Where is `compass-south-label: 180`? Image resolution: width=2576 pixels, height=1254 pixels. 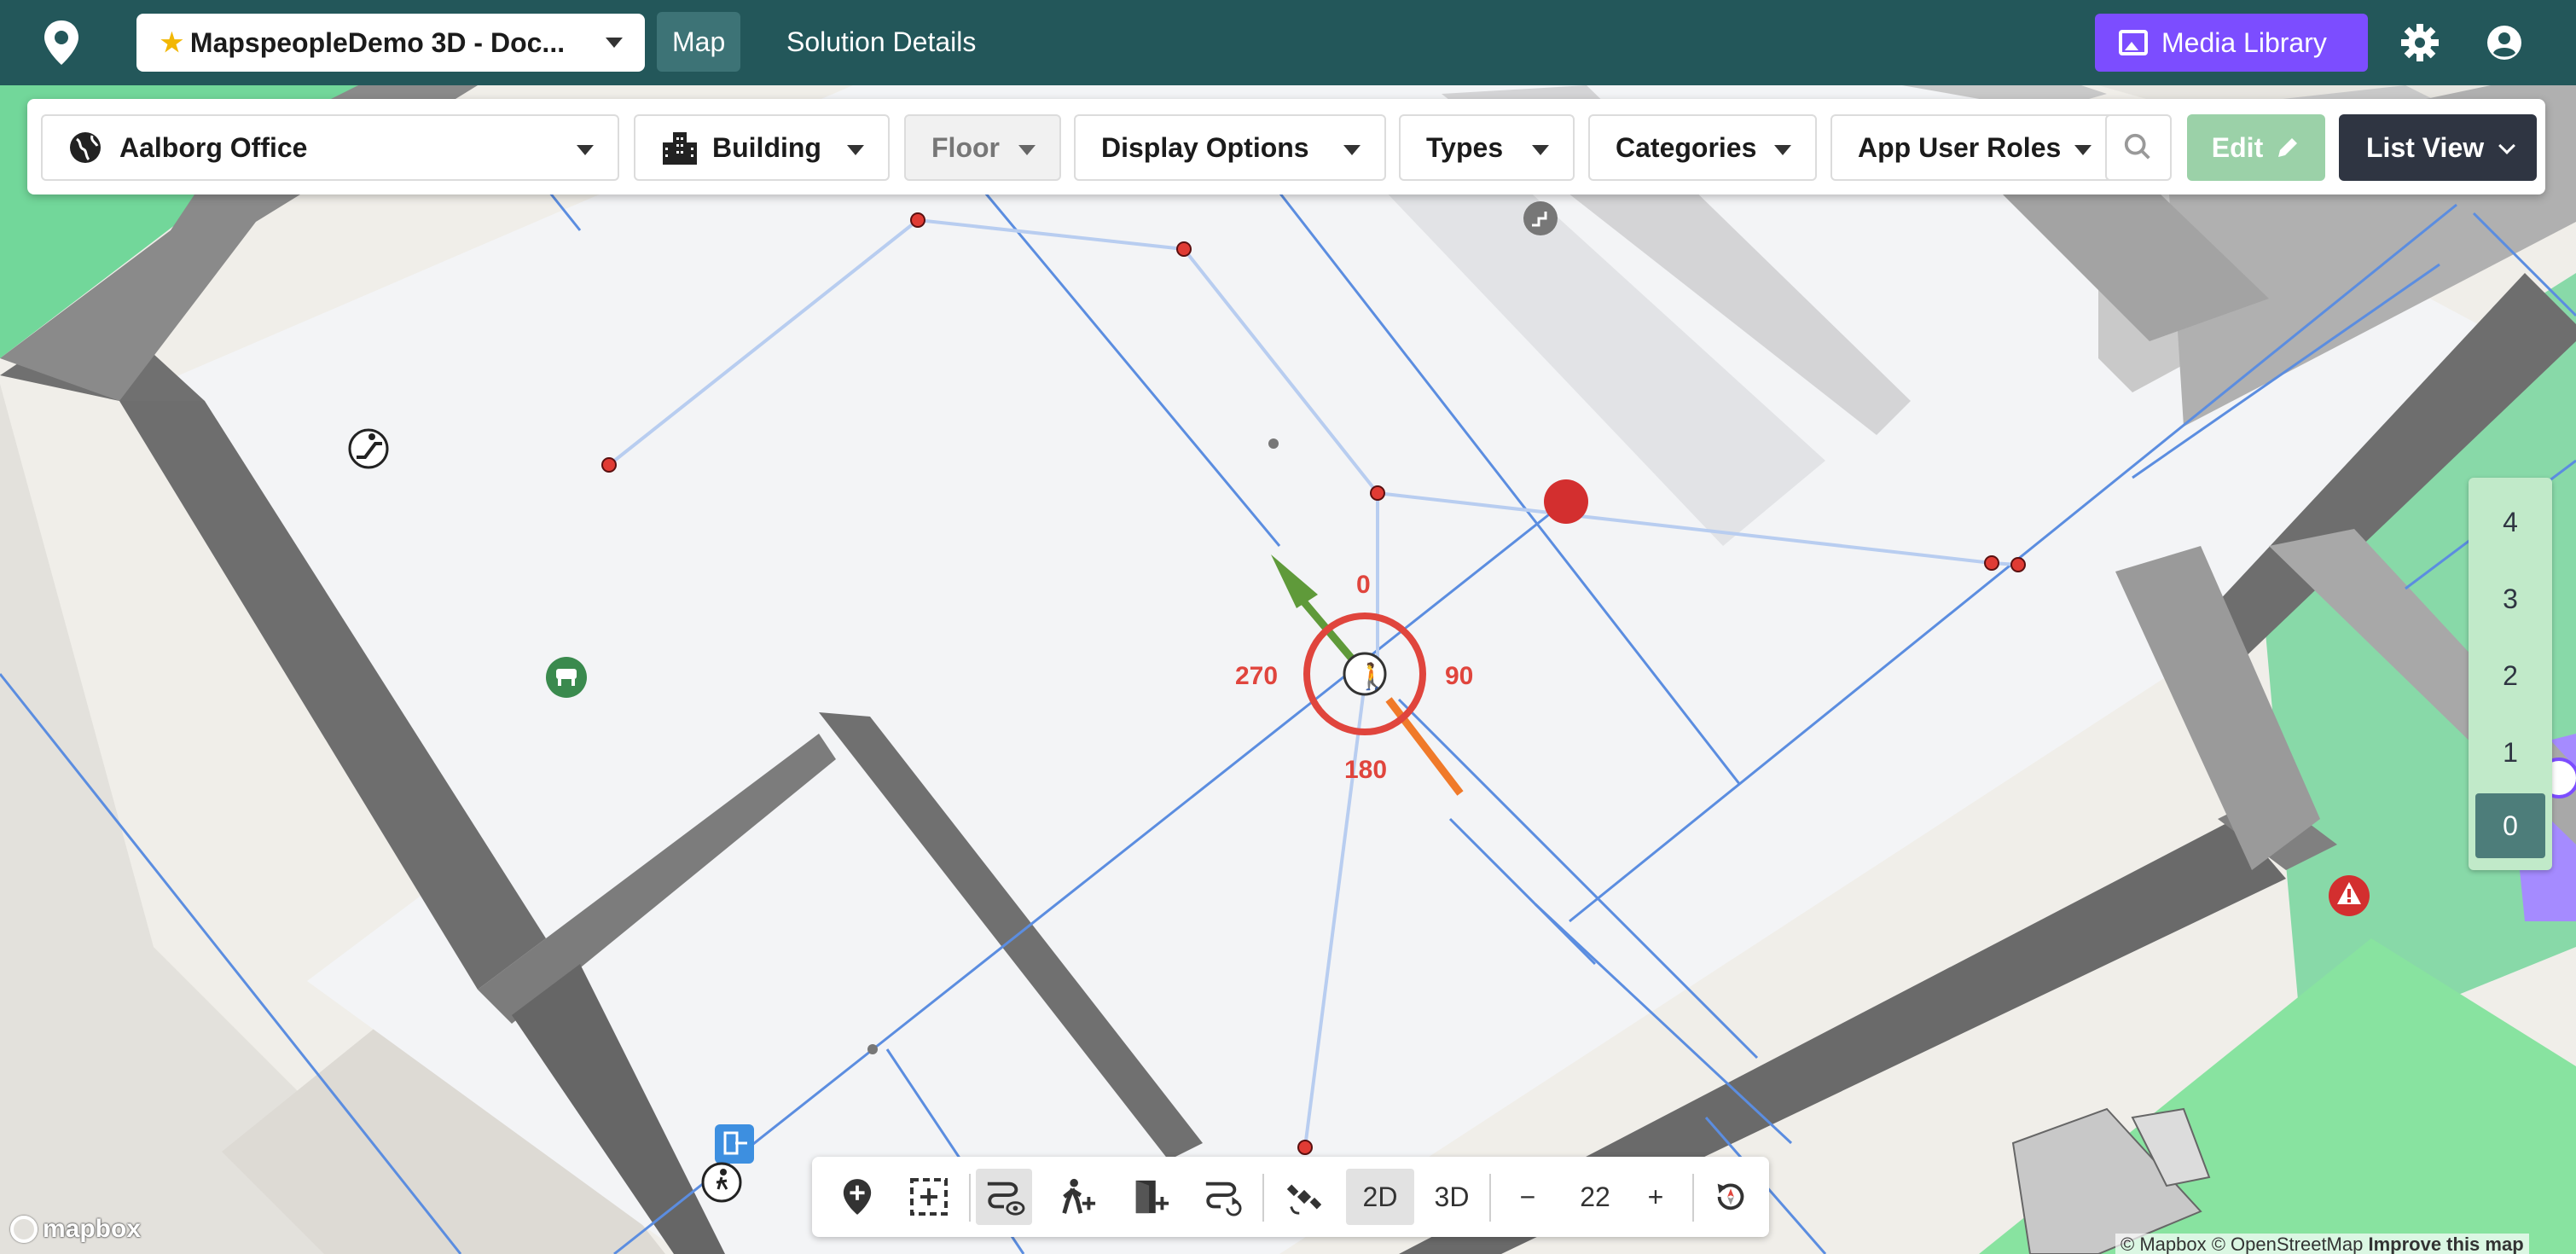 compass-south-label: 180 is located at coordinates (1365, 770).